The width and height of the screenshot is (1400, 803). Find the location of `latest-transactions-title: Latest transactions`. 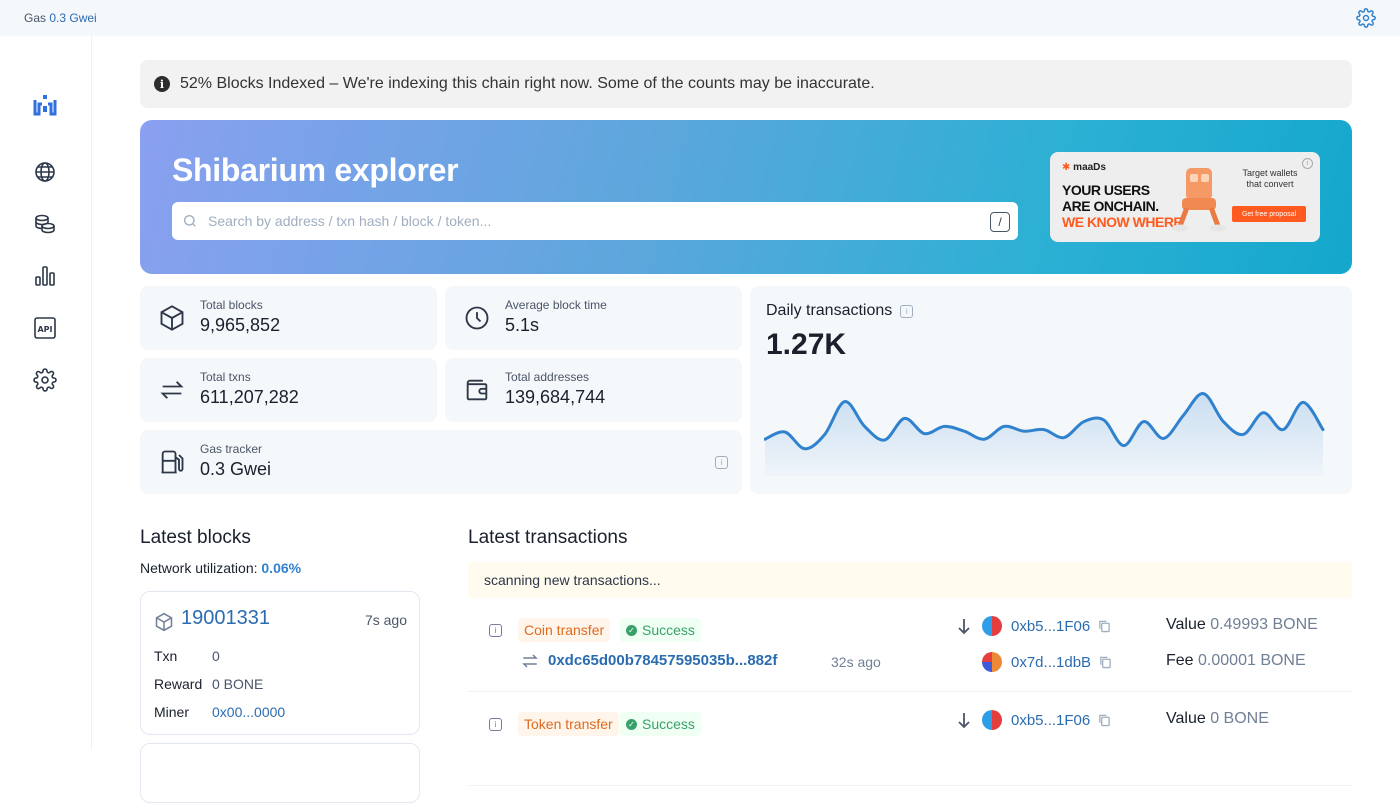

latest-transactions-title: Latest transactions is located at coordinates (548, 537).